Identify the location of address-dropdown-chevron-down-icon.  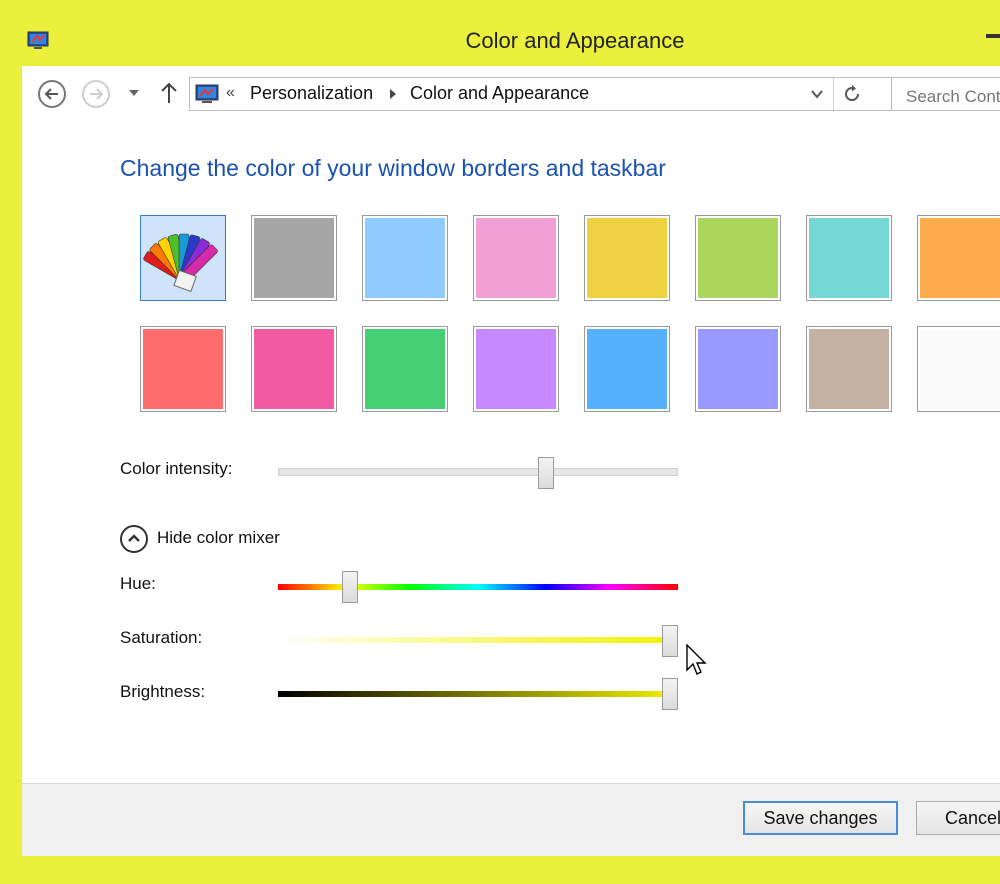
(817, 94).